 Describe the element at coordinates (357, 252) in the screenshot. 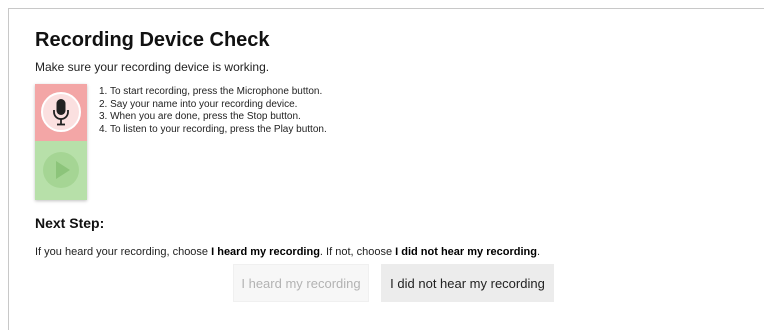

I see `text-middle: . If not, choose` at that location.